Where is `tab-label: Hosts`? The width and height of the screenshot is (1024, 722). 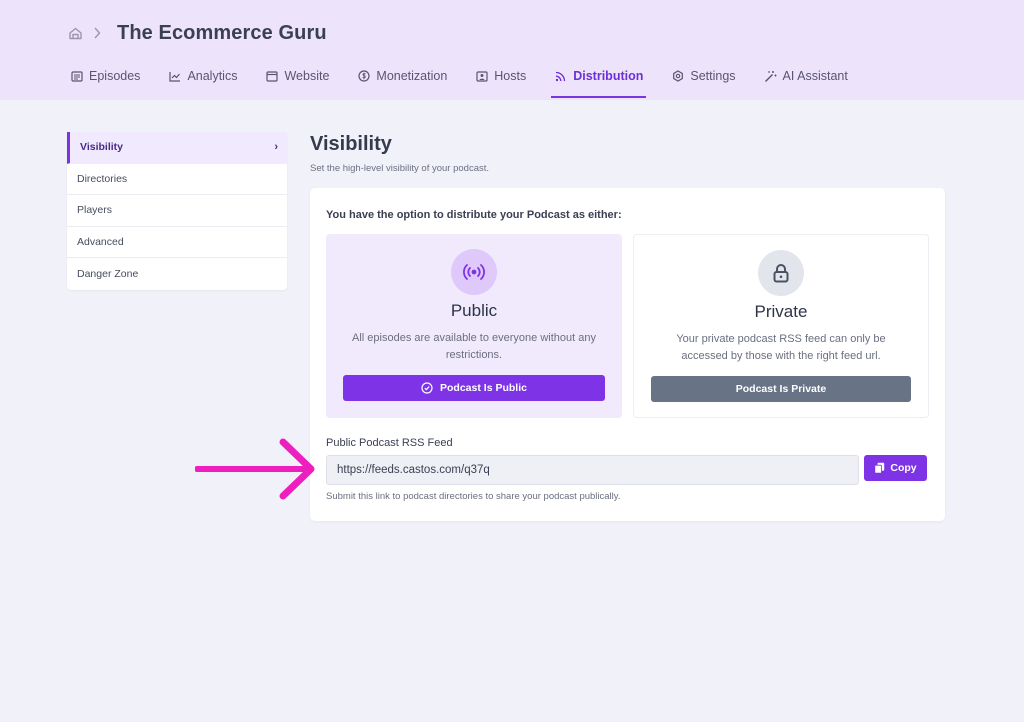
tab-label: Hosts is located at coordinates (510, 76).